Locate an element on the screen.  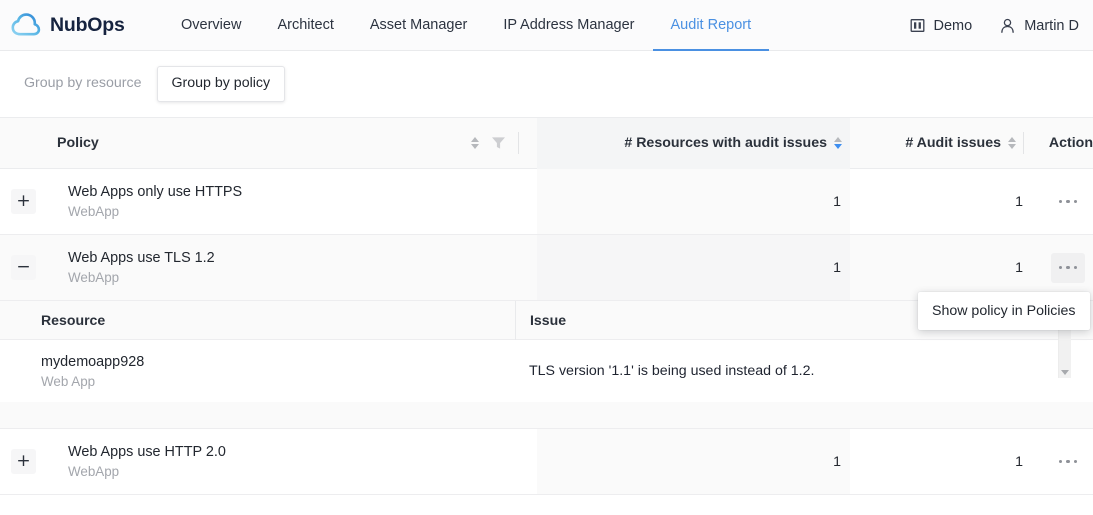
policy-cell: + Web Apps use HTTP 2.0 WebApp is located at coordinates (268, 461).